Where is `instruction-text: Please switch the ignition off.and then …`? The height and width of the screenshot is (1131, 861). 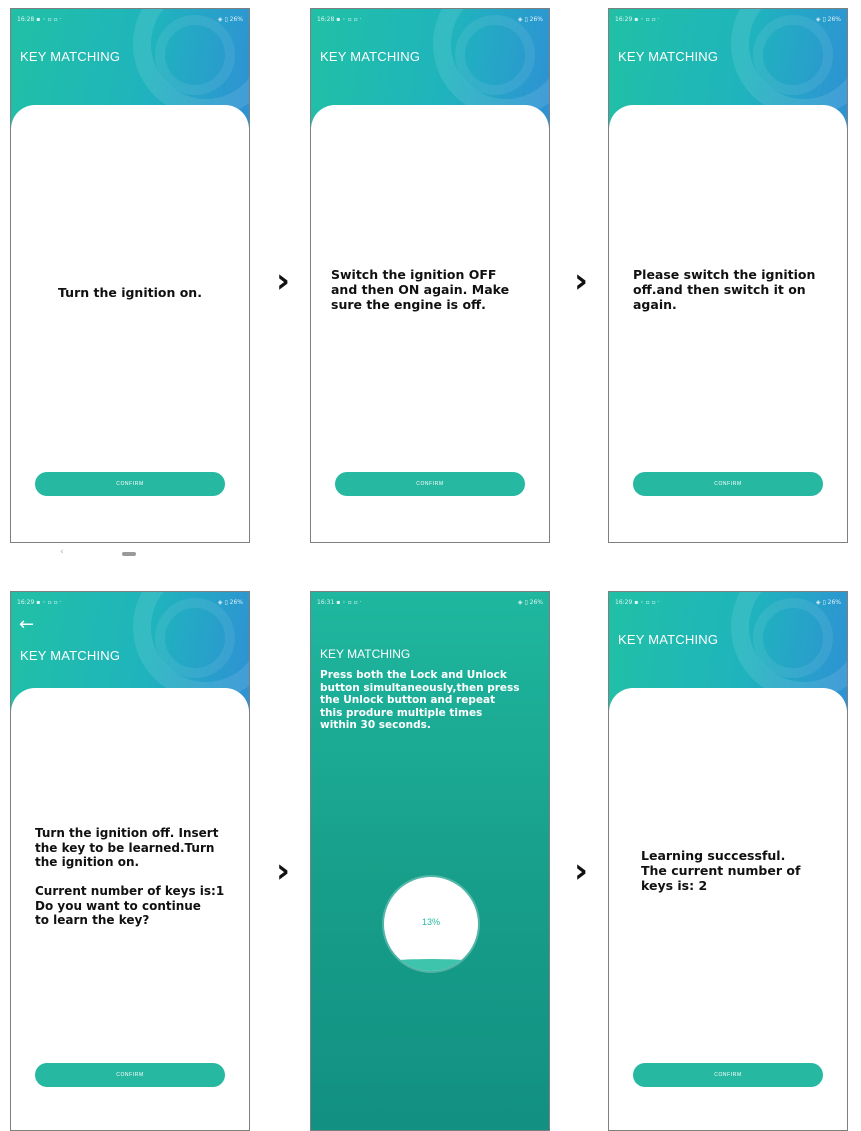
instruction-text: Please switch the ignition off.and then … is located at coordinates (724, 289).